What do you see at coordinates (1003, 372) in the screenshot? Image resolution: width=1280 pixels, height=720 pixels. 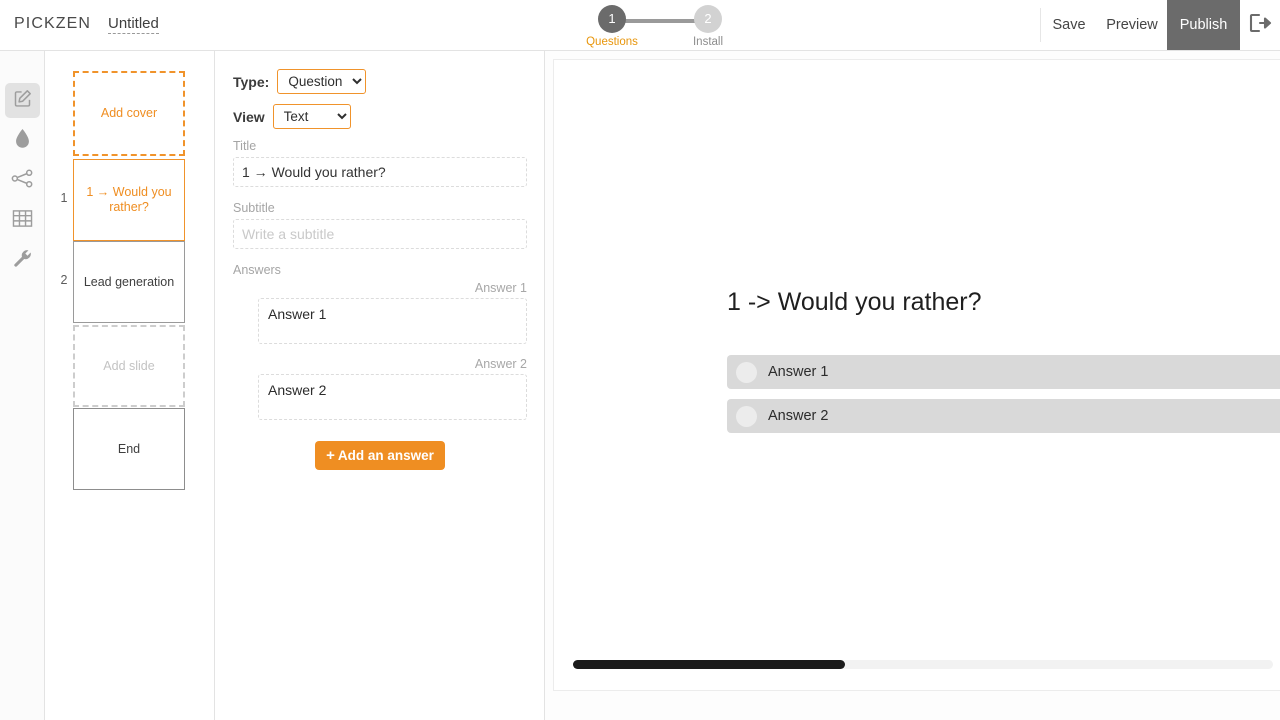 I see `preview-answer-option-1: Answer 1` at bounding box center [1003, 372].